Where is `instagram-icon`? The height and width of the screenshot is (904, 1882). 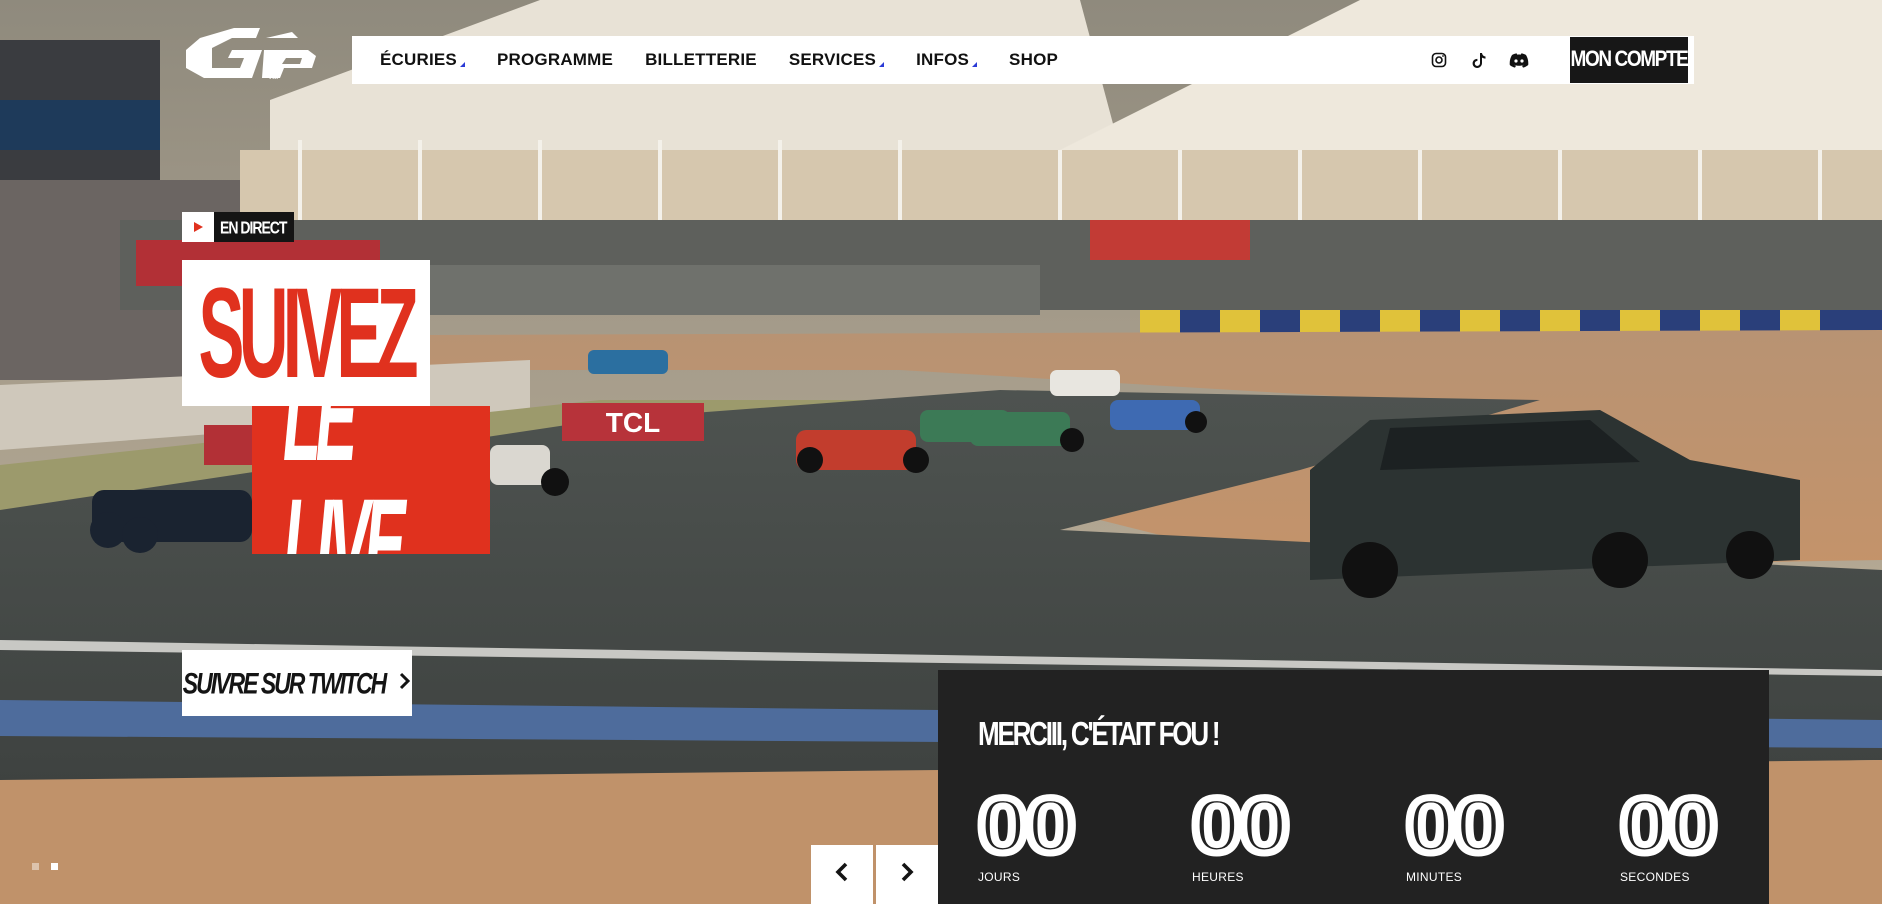
instagram-icon is located at coordinates (1439, 60).